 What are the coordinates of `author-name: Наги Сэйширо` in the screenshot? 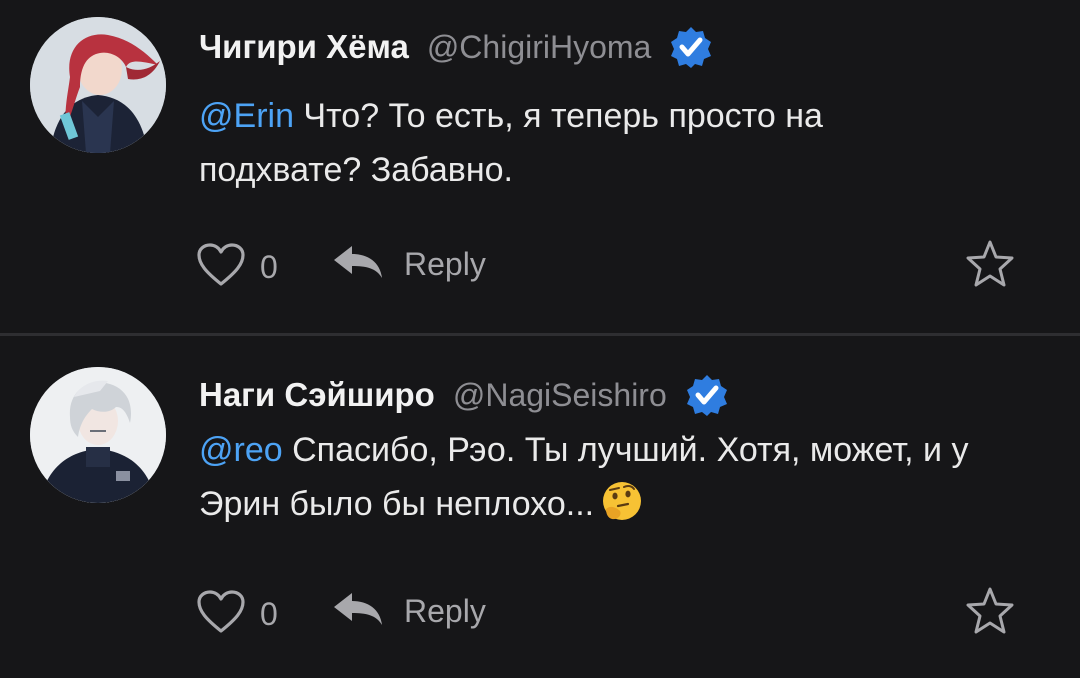 It's located at (317, 395).